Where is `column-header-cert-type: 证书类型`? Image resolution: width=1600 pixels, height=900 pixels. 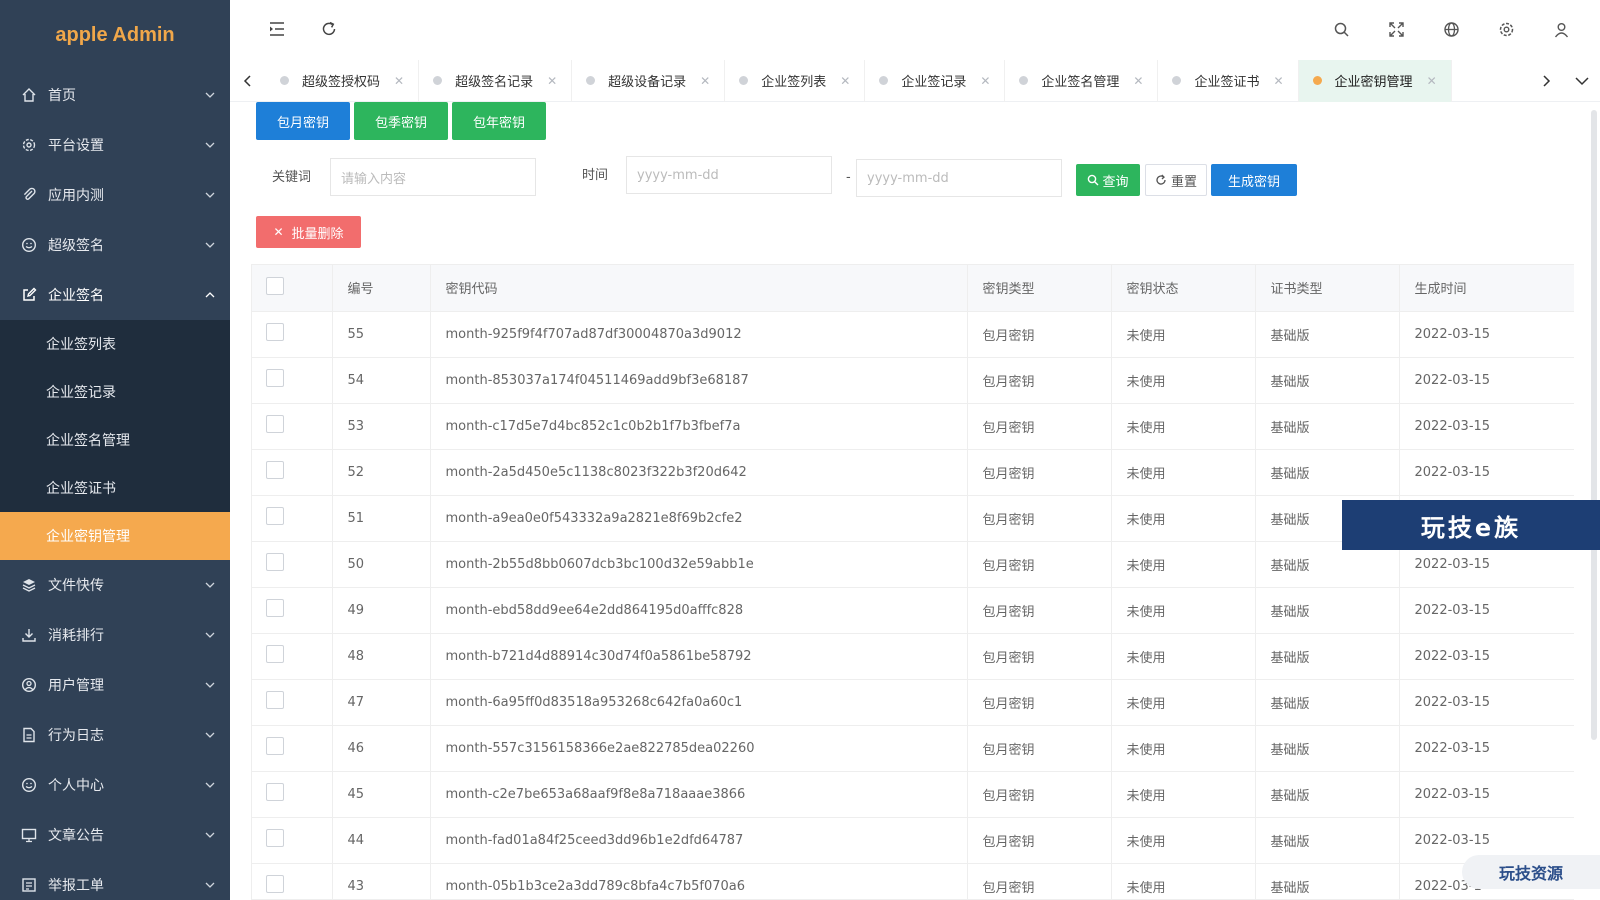 column-header-cert-type: 证书类型 is located at coordinates (1327, 288).